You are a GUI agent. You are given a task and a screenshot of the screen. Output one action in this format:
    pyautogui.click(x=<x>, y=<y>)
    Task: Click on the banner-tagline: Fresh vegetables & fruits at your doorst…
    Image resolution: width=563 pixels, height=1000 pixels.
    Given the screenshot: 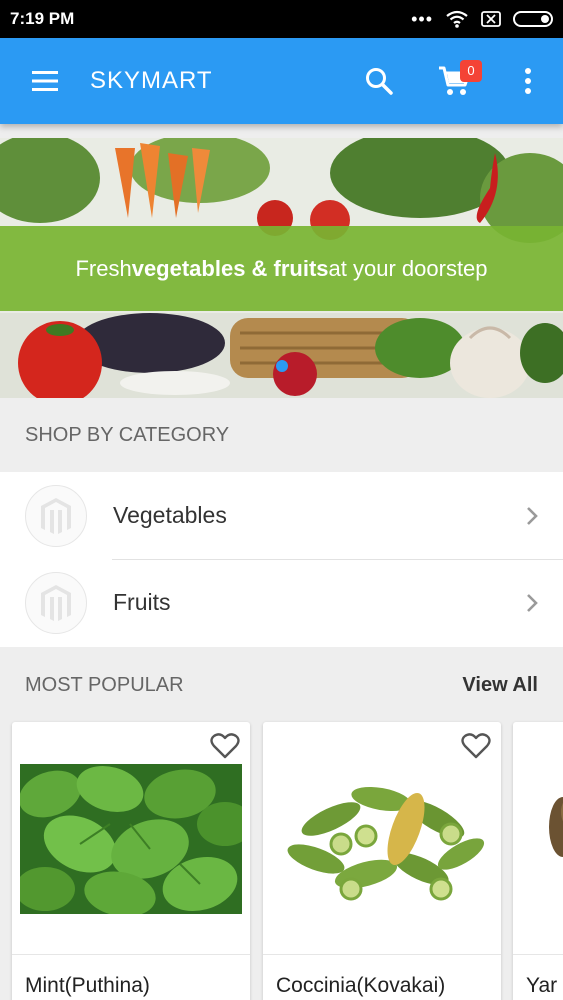 What is the action you would take?
    pyautogui.click(x=281, y=268)
    